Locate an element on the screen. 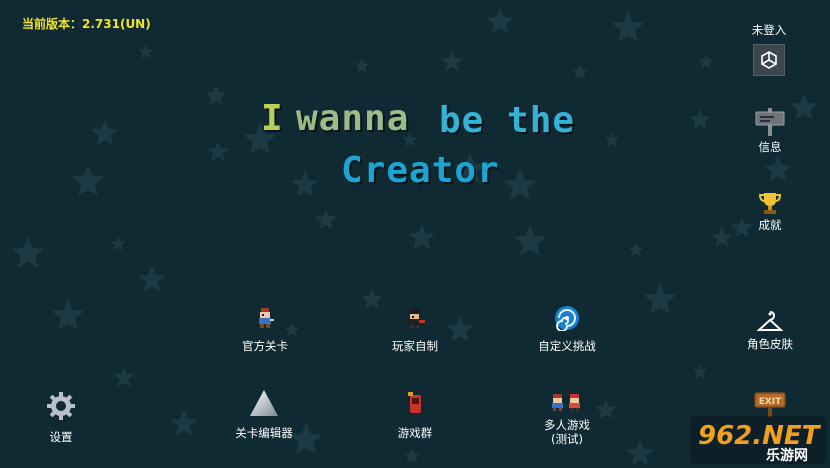  login-label: 未登入 is located at coordinates (769, 30).